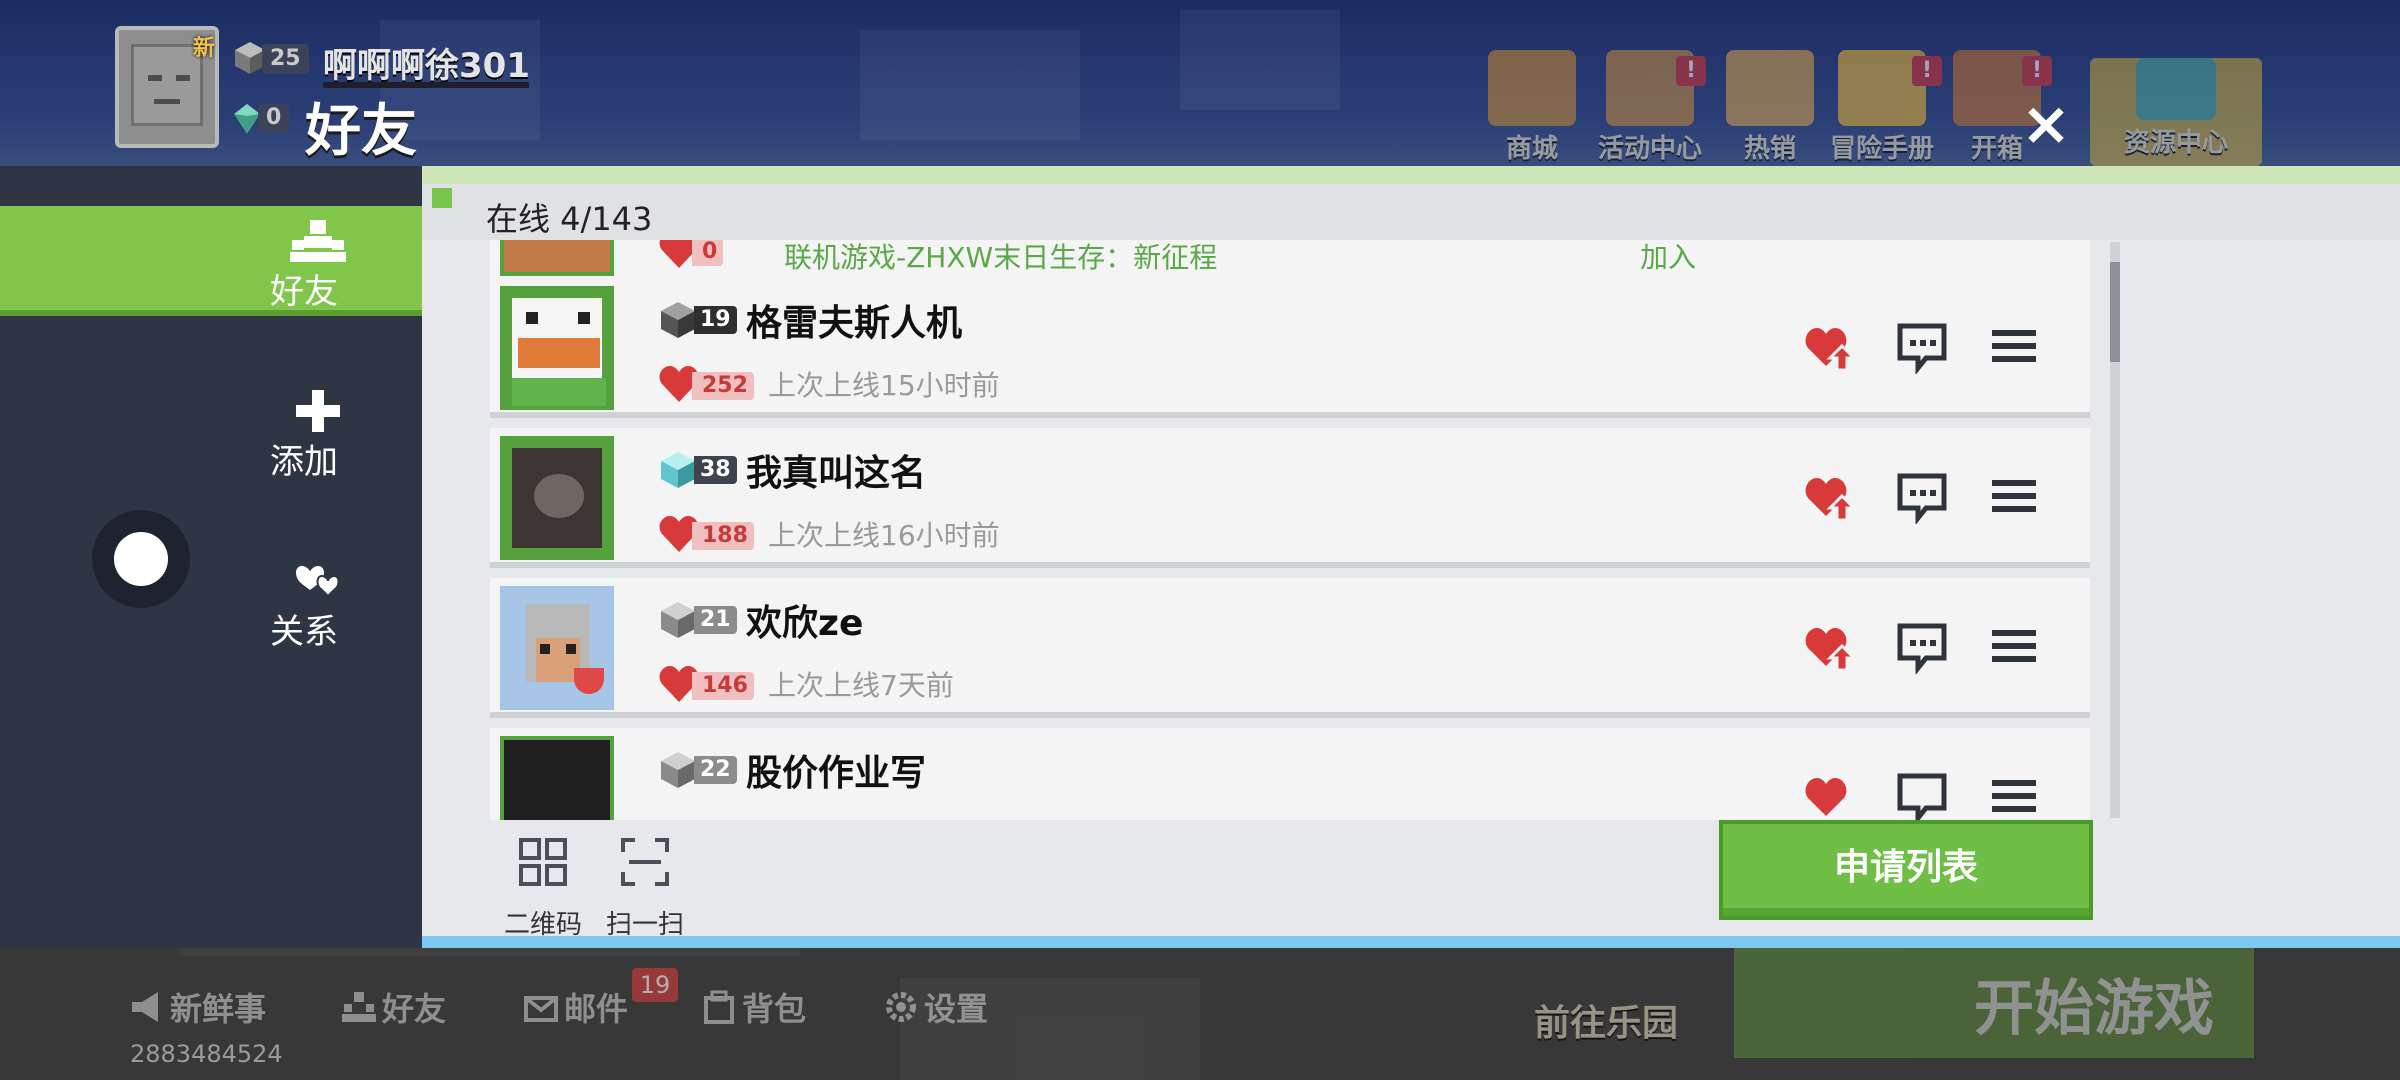 Image resolution: width=2400 pixels, height=1080 pixels. I want to click on friend-name: 股价作业写, so click(836, 773).